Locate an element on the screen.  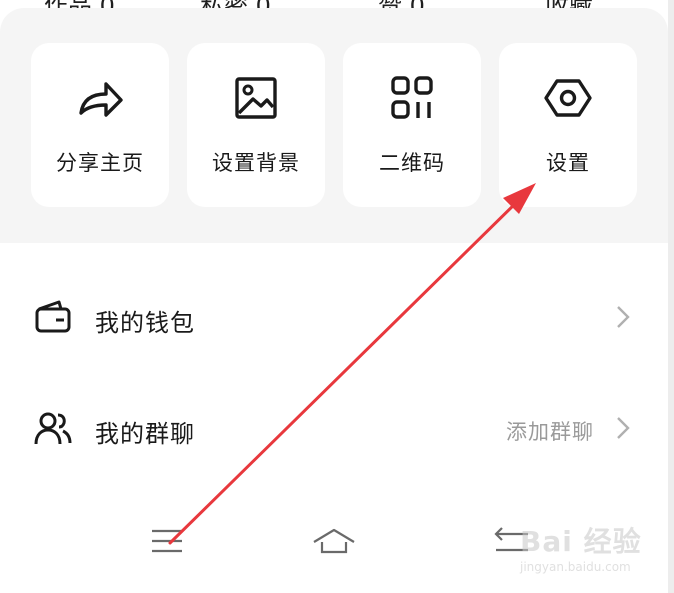
share-profile-tile: 分享主页 is located at coordinates (100, 125).